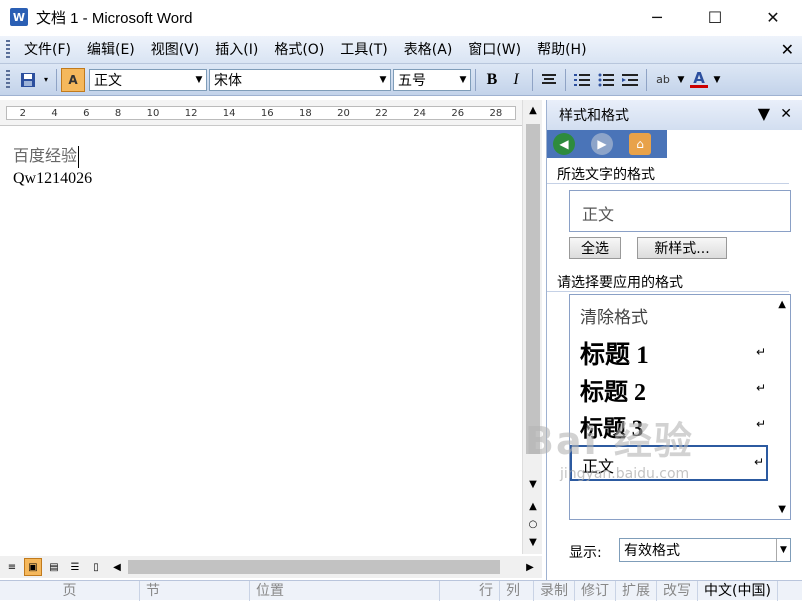  What do you see at coordinates (782, 509) in the screenshot?
I see `list-scroll-down-icon: ▼` at bounding box center [782, 509].